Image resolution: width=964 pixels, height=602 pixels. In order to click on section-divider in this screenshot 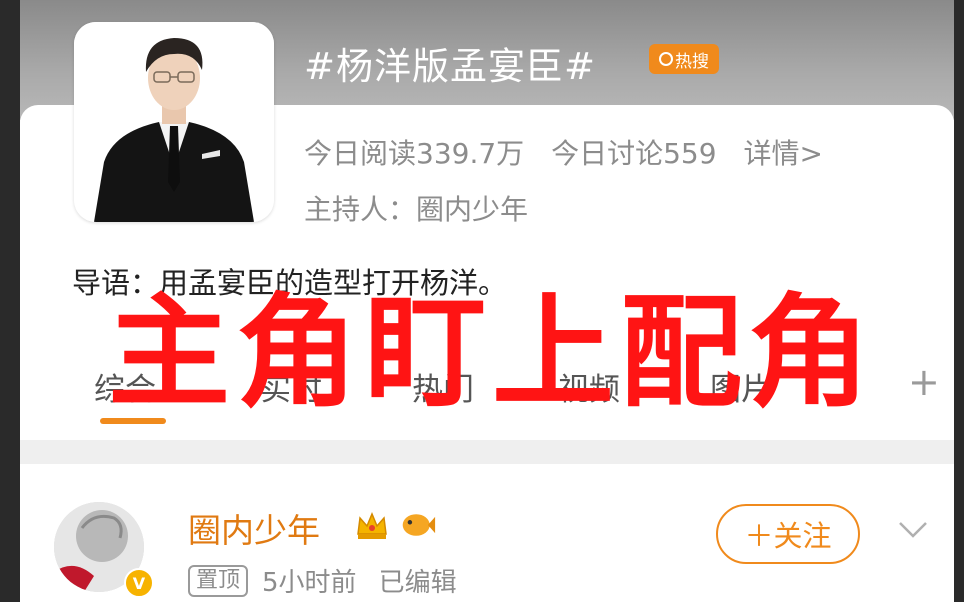, I will do `click(487, 452)`.